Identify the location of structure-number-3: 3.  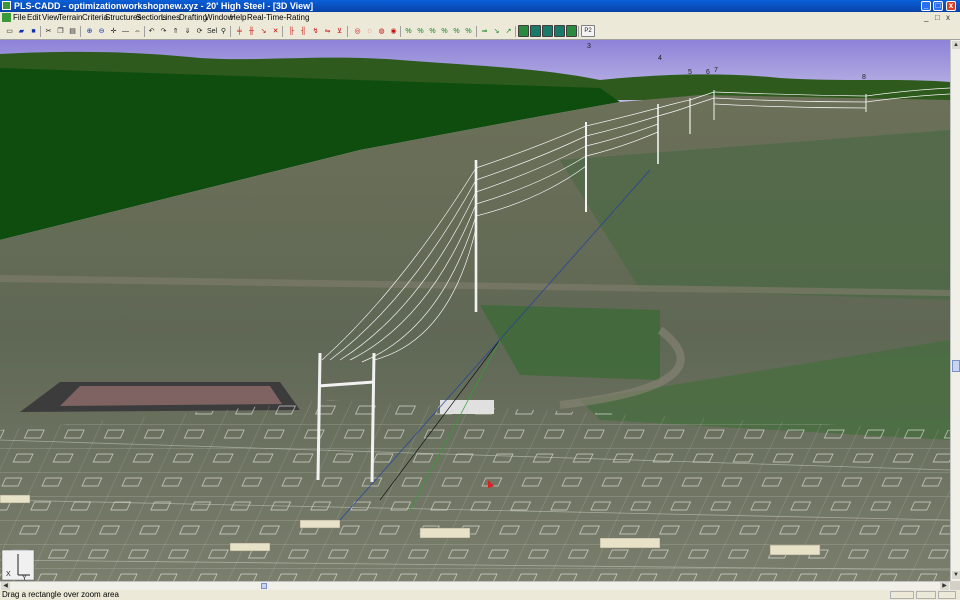
(589, 46).